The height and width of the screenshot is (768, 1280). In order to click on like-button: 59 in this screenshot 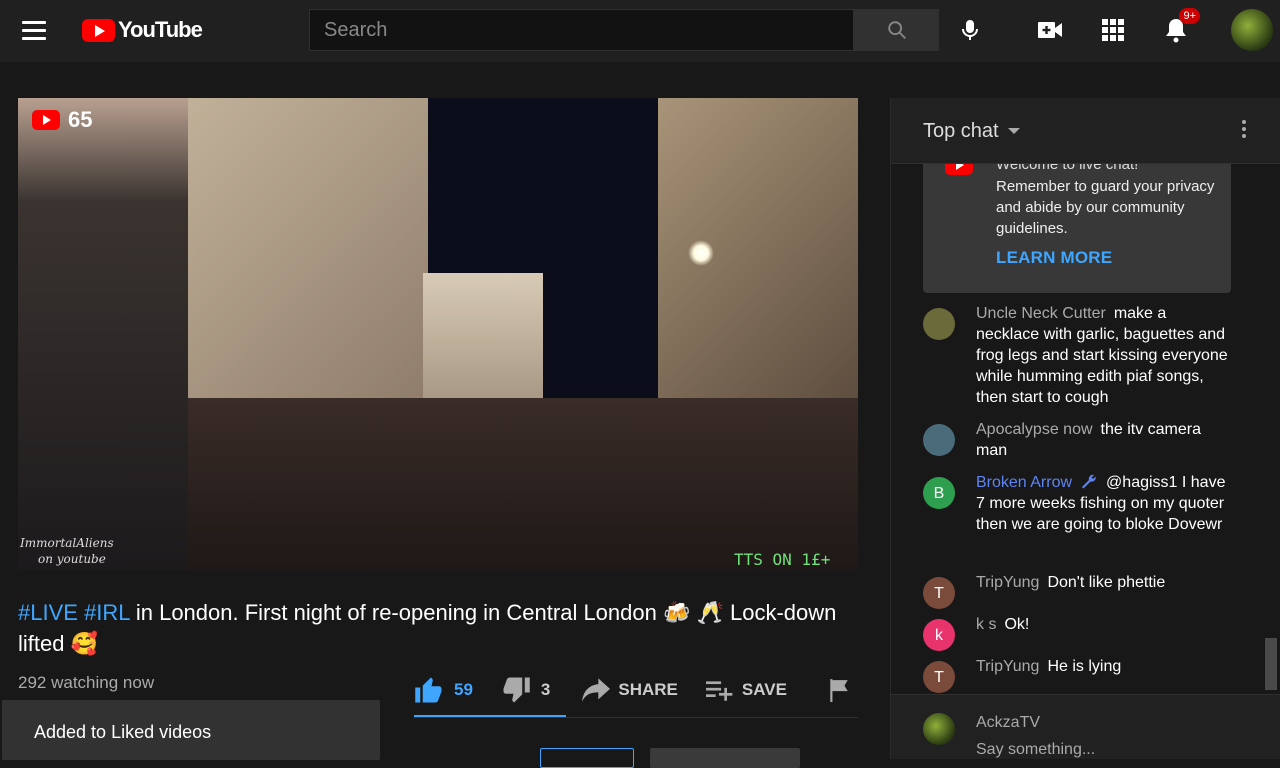, I will do `click(443, 690)`.